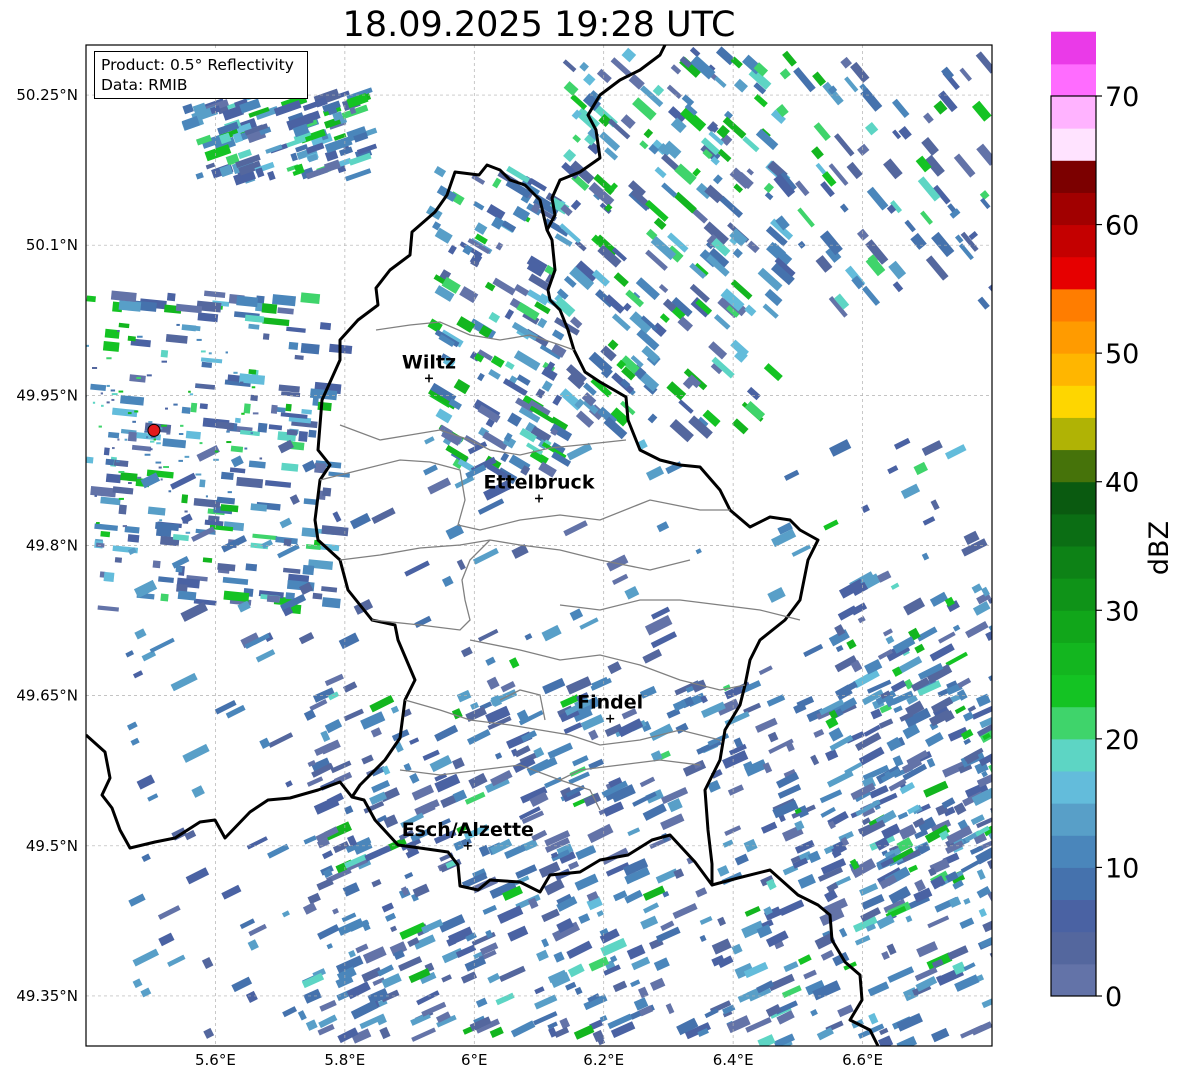 This screenshot has width=1184, height=1081. Describe the element at coordinates (144, 85) in the screenshot. I see `data-source-line: Data: RMIB` at that location.